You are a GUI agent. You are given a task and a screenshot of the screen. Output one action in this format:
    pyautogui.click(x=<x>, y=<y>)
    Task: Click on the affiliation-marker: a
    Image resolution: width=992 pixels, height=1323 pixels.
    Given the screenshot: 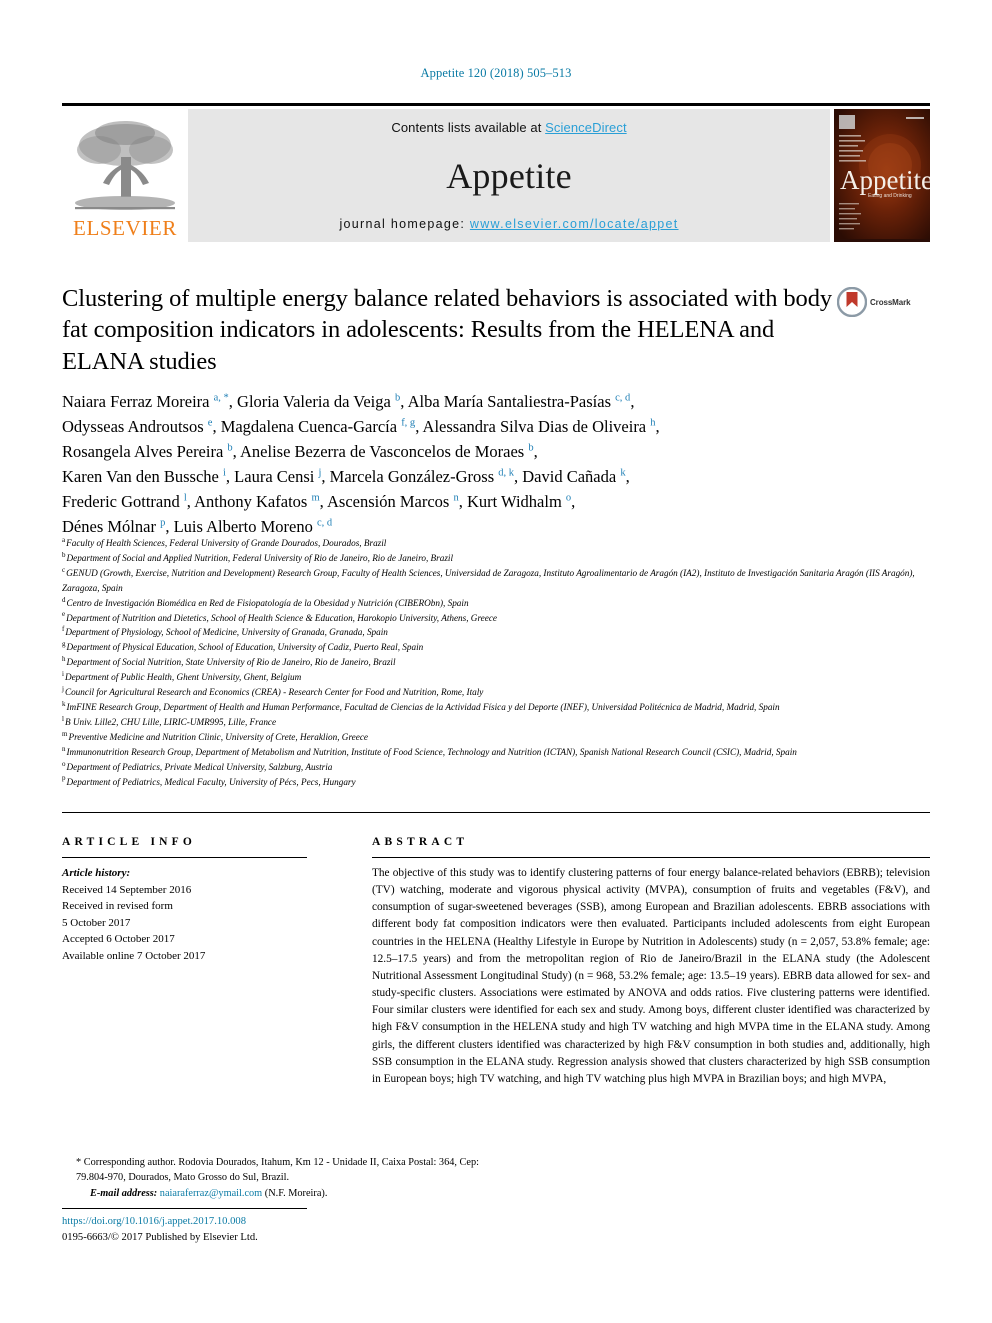 What is the action you would take?
    pyautogui.click(x=64, y=539)
    